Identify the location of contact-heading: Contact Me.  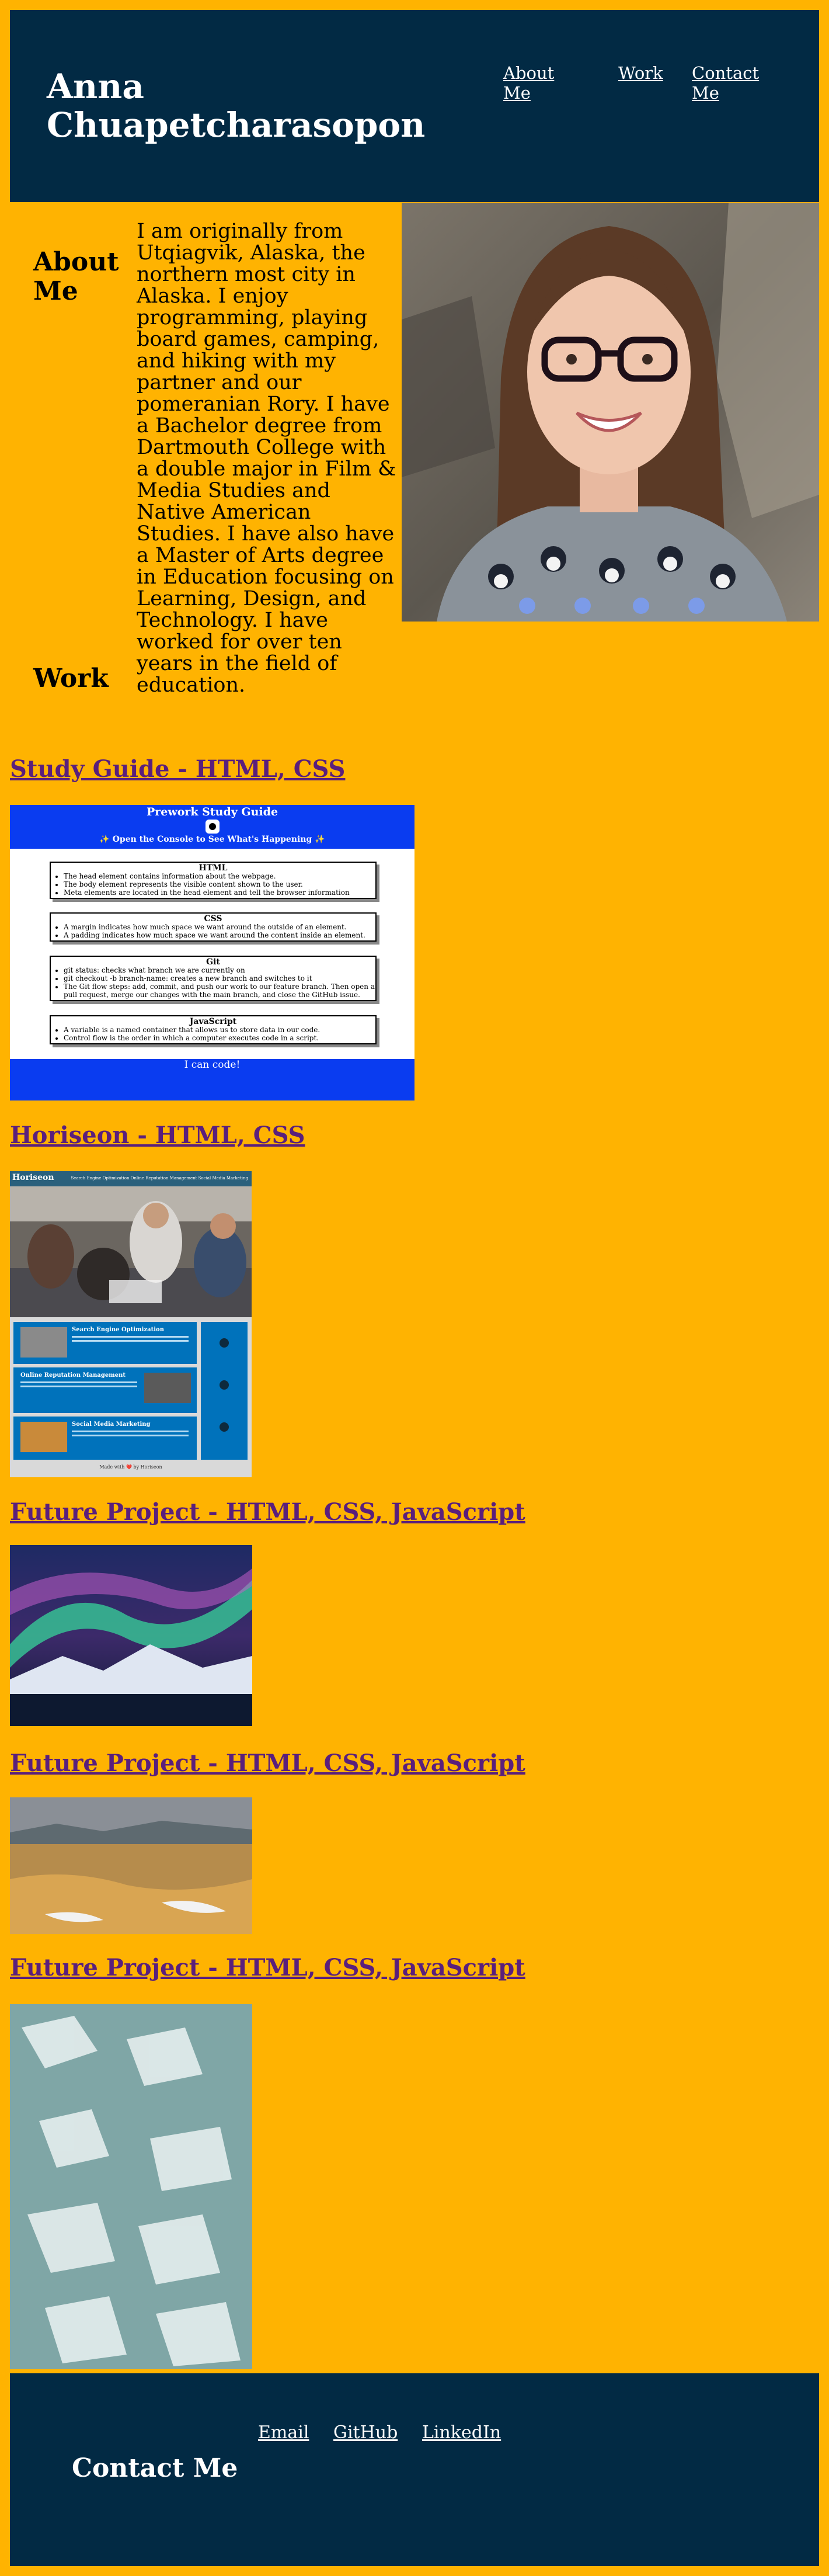
(155, 2468).